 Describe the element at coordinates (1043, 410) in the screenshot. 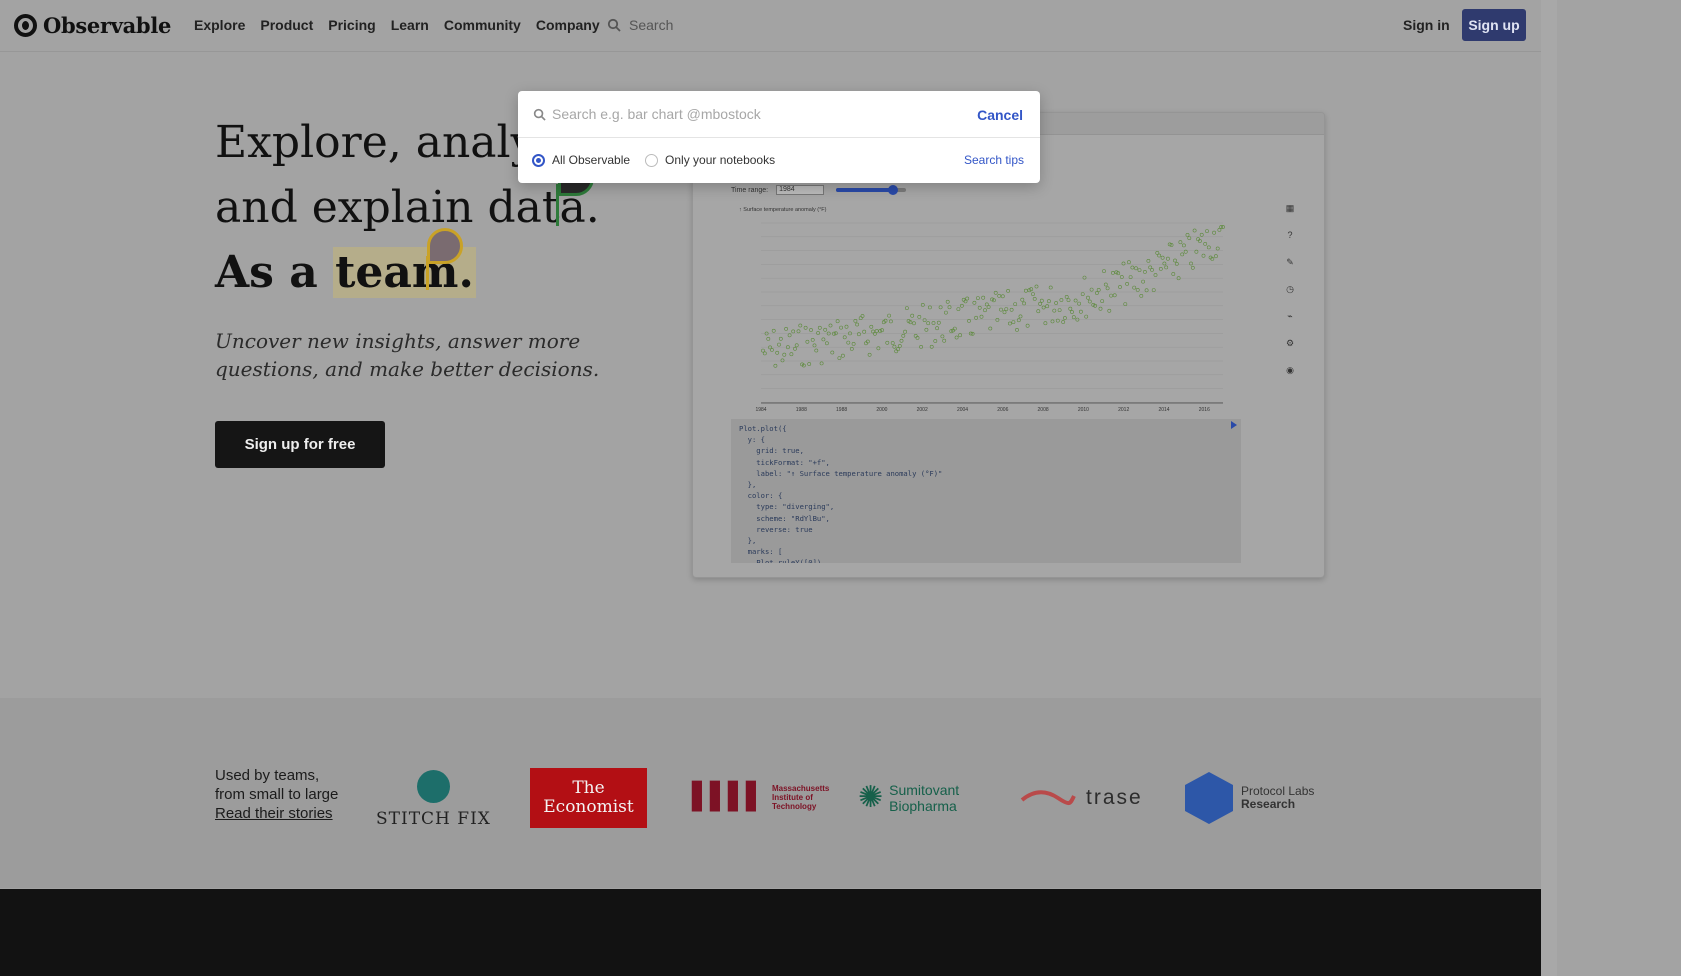

I see `x-tick-label: 2008` at that location.